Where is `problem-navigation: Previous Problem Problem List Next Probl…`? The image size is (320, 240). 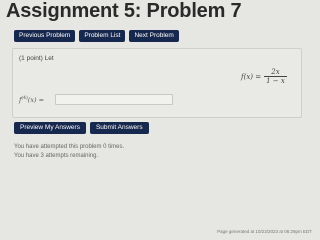
problem-navigation: Previous Problem Problem List Next Probl… is located at coordinates (96, 36).